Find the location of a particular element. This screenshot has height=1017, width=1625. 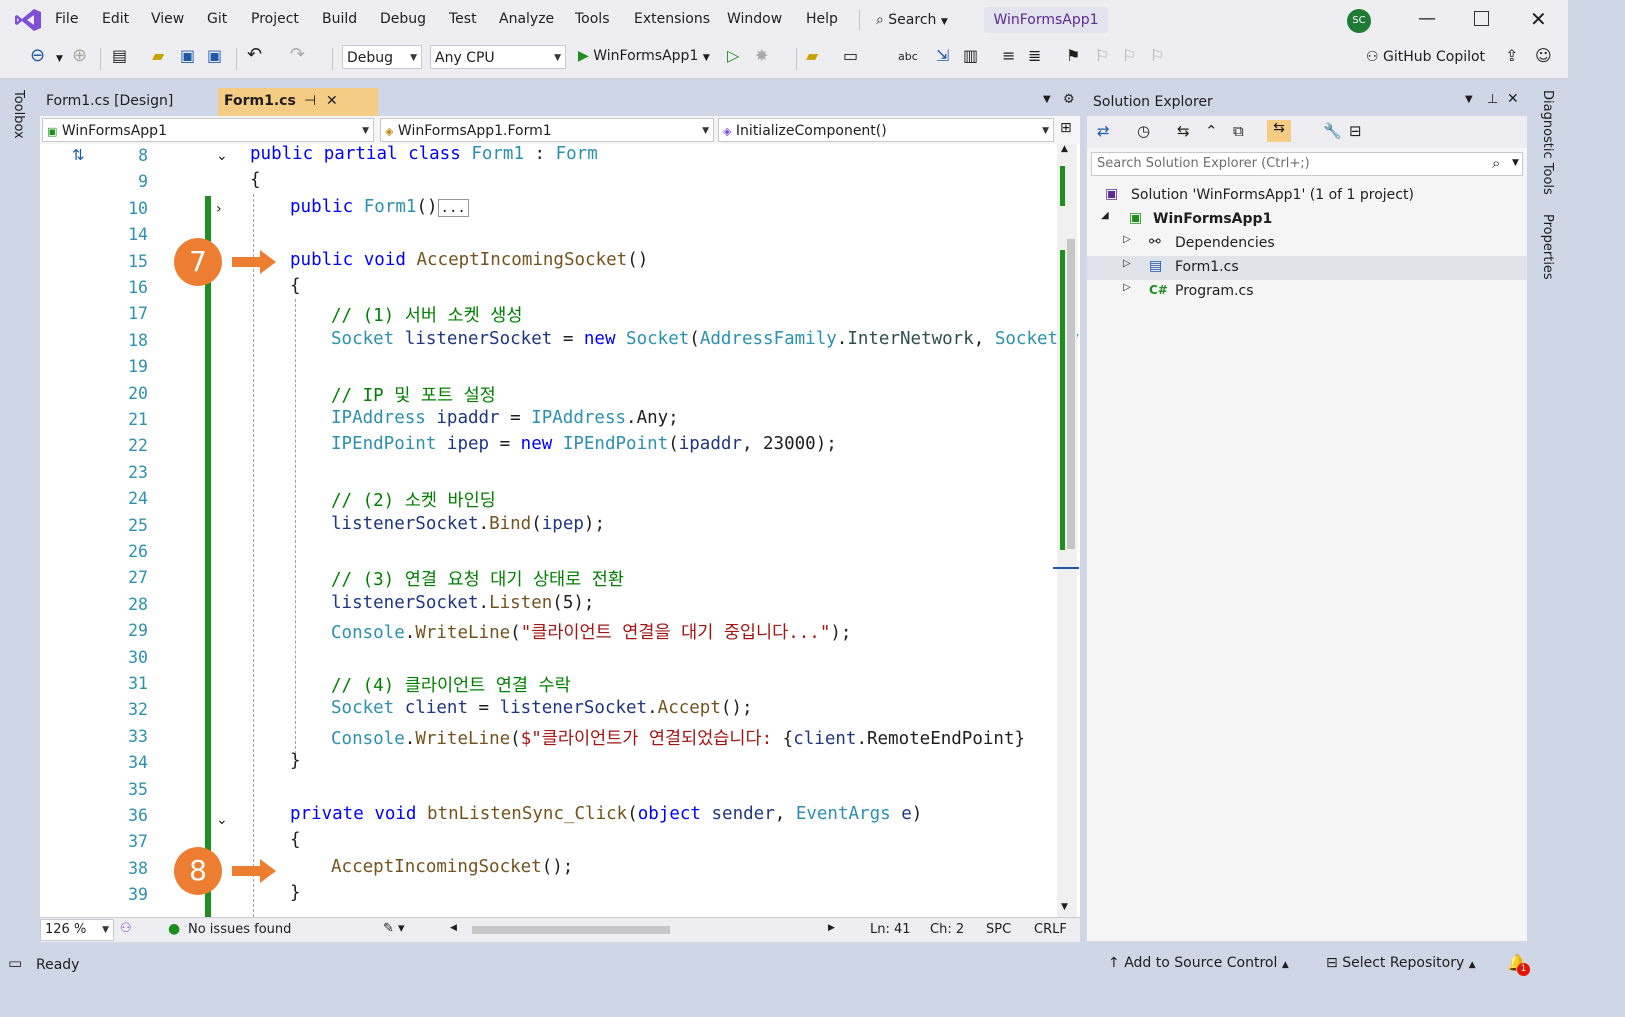

line-indicator: Ln: 41 is located at coordinates (890, 929).